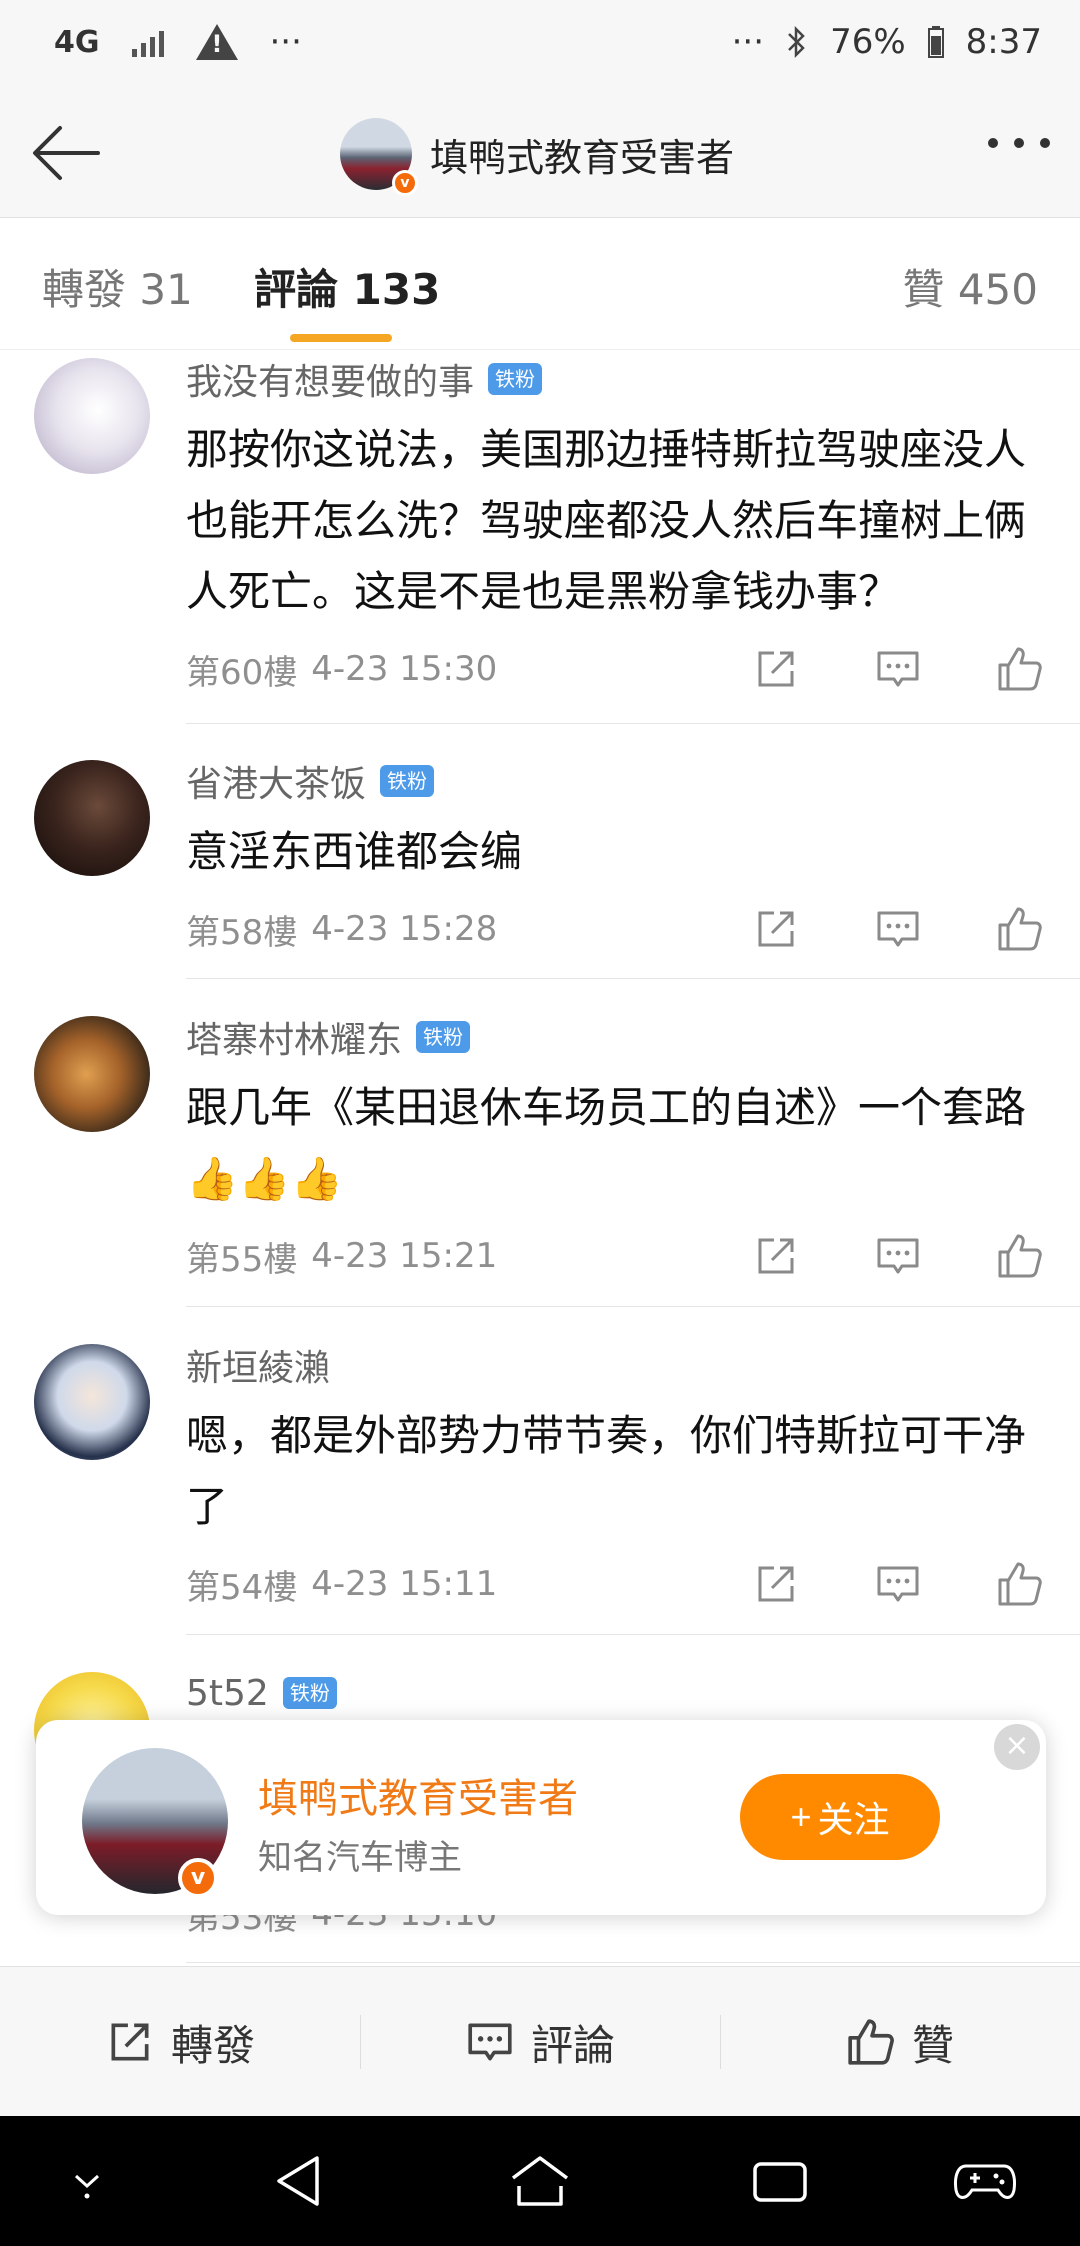 The width and height of the screenshot is (1080, 2246). What do you see at coordinates (935, 42) in the screenshot?
I see `battery-icon` at bounding box center [935, 42].